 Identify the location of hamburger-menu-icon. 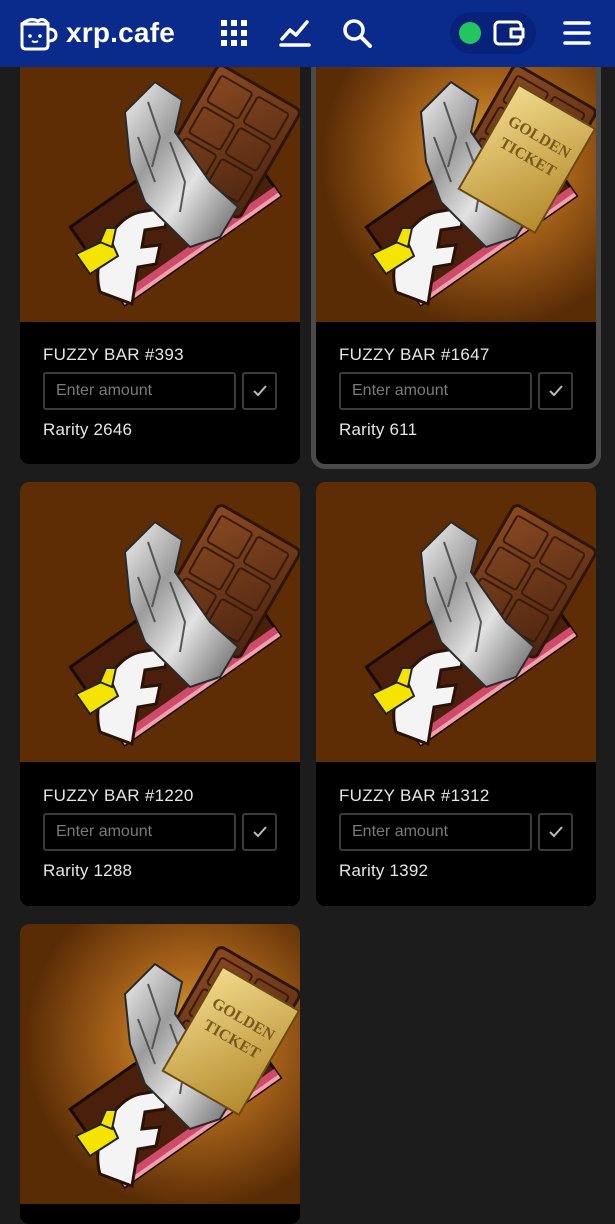
(577, 33).